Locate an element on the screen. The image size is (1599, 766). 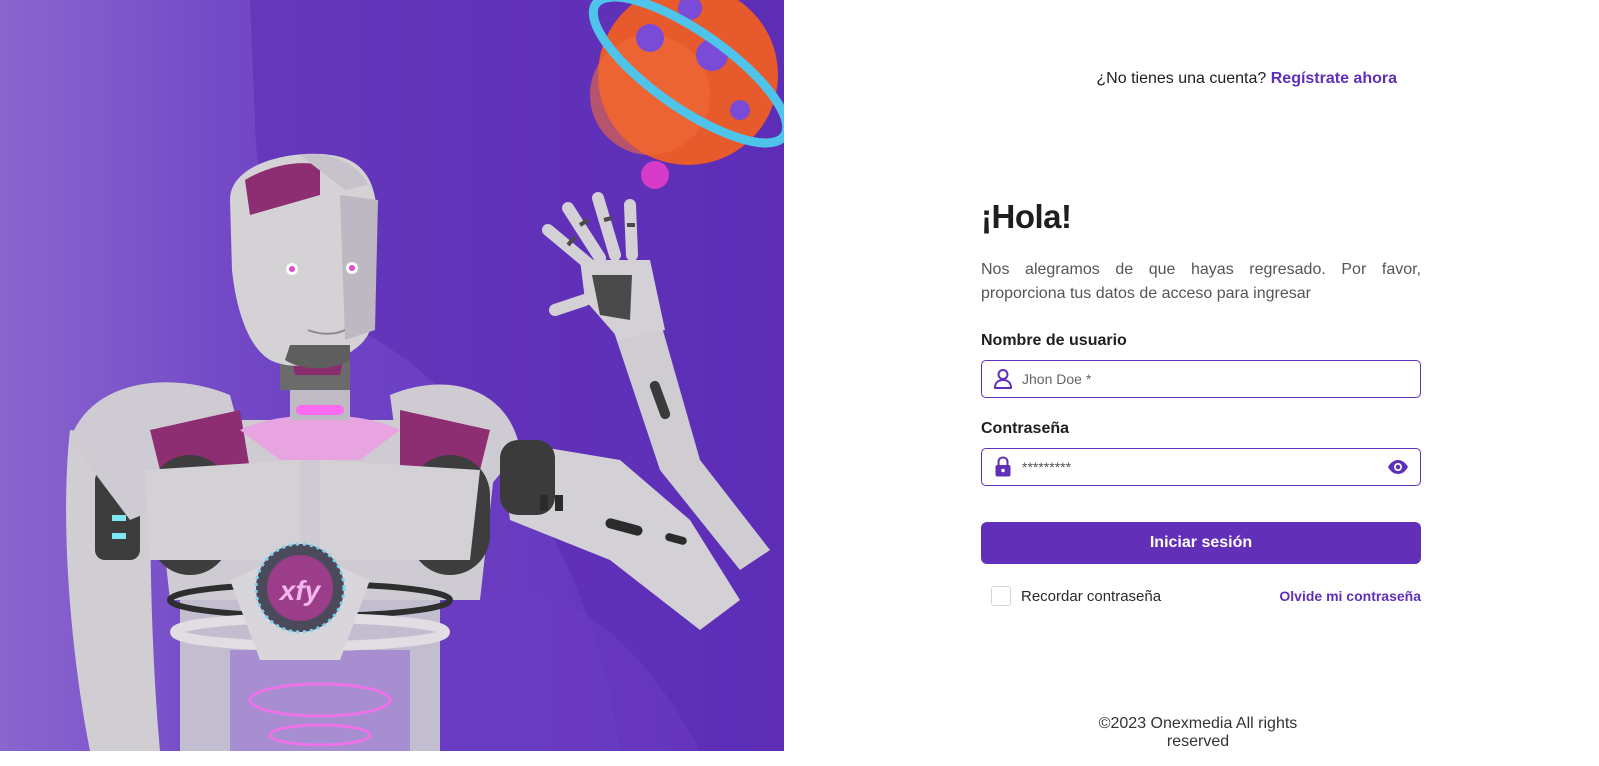
login-button: Iniciar sesión is located at coordinates (1201, 543).